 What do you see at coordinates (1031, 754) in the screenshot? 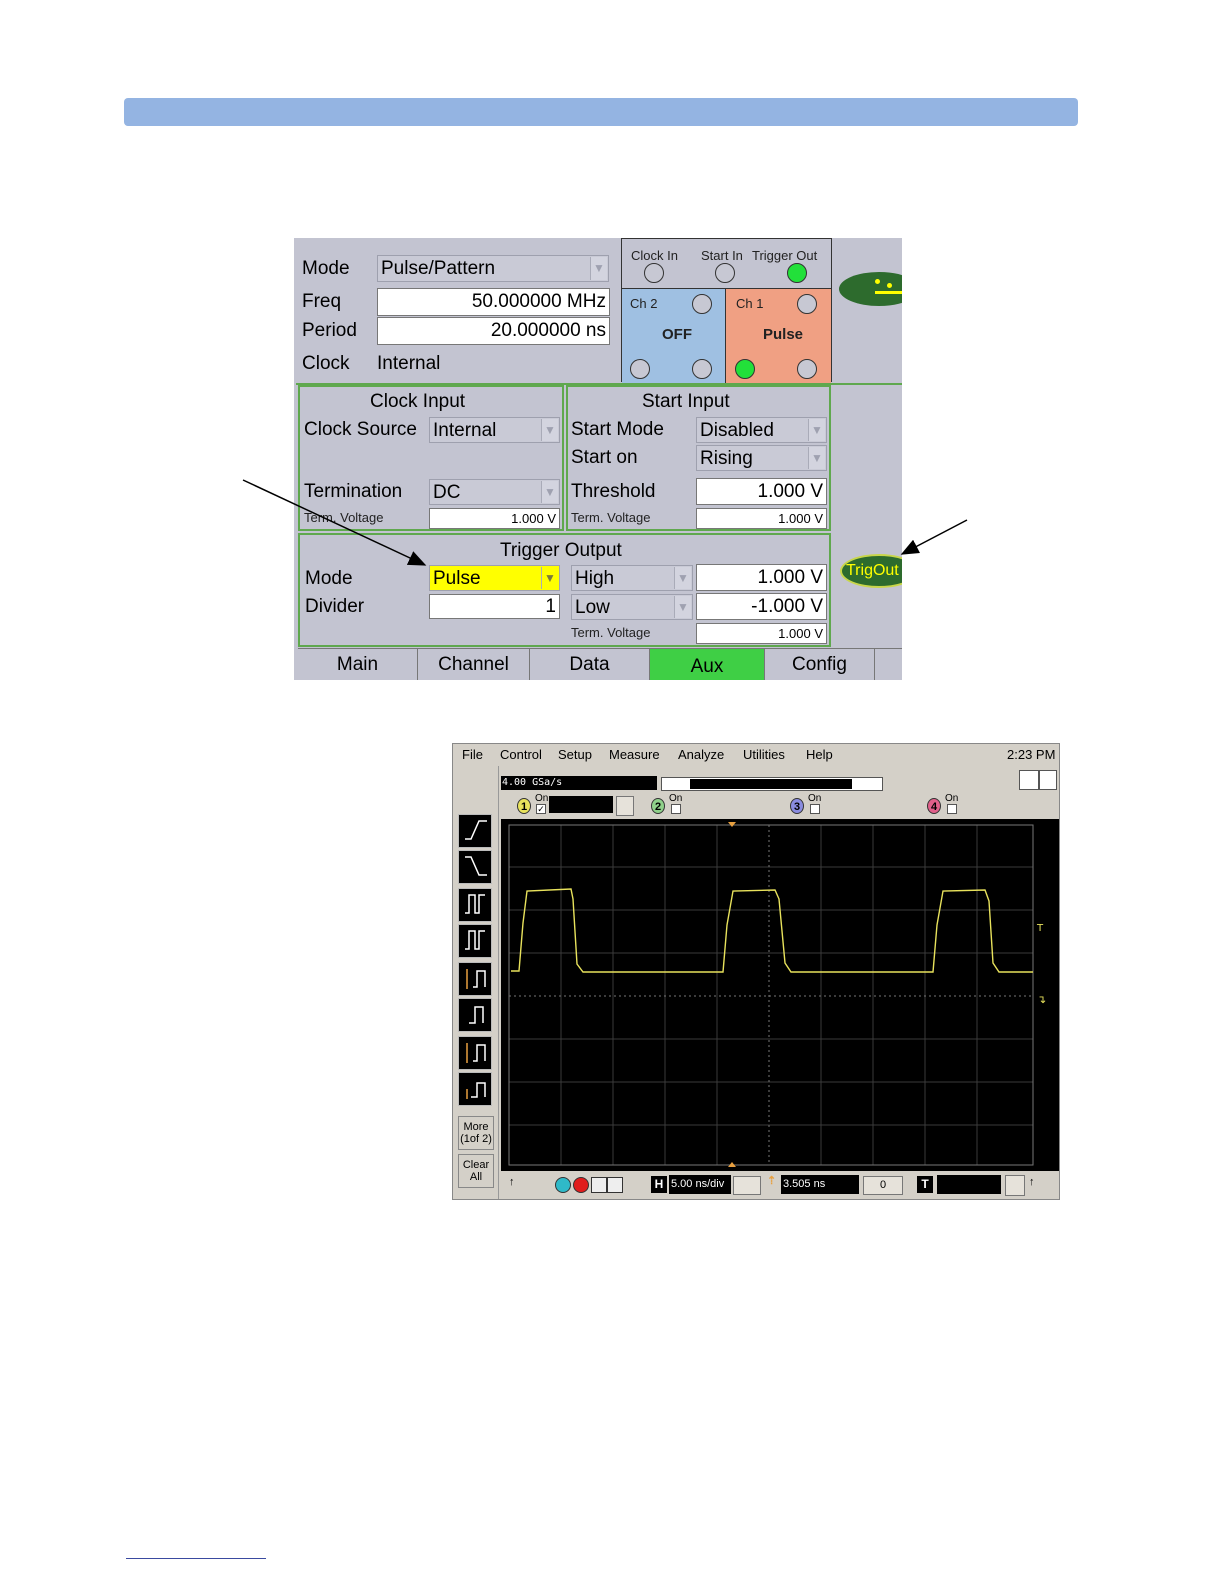
I see `clock-display: 2:23 PM` at bounding box center [1031, 754].